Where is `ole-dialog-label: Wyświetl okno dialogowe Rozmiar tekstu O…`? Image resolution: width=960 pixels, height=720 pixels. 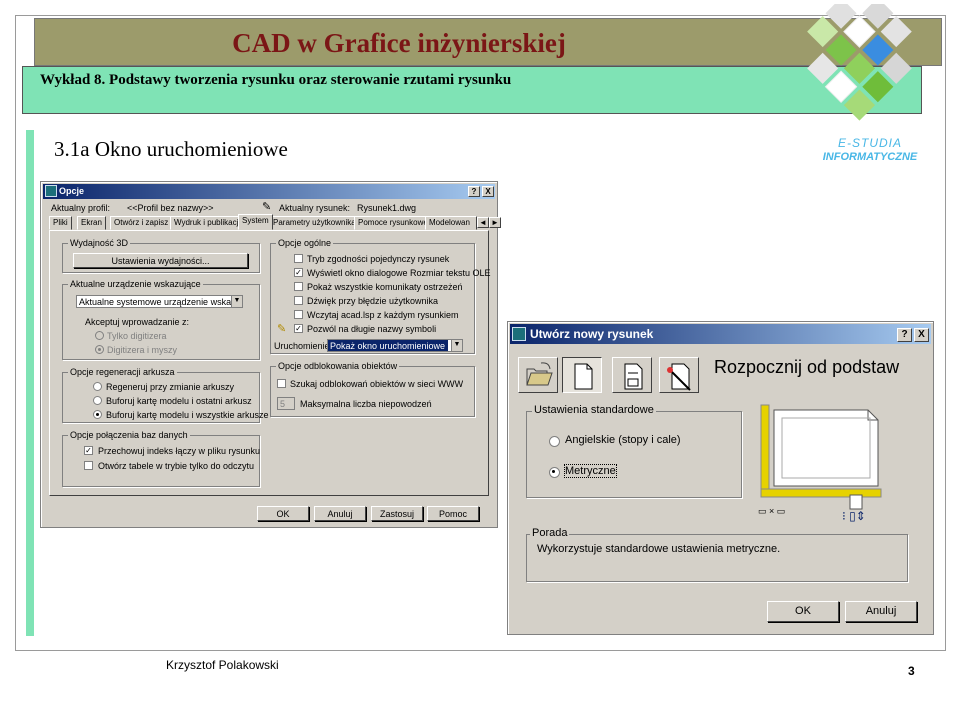
ole-dialog-label: Wyświetl okno dialogowe Rozmiar tekstu O… is located at coordinates (399, 273).